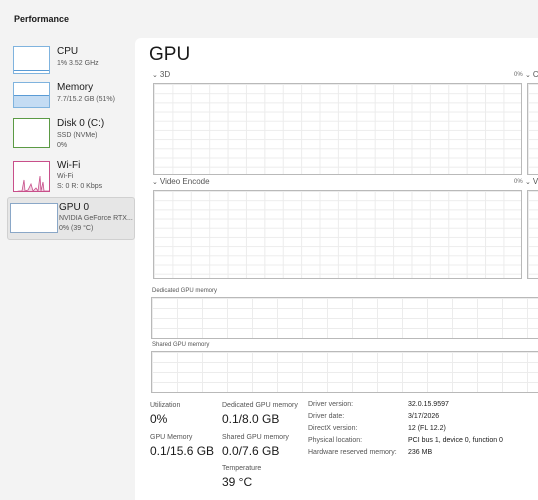  I want to click on title-bar: Performance, so click(269, 19).